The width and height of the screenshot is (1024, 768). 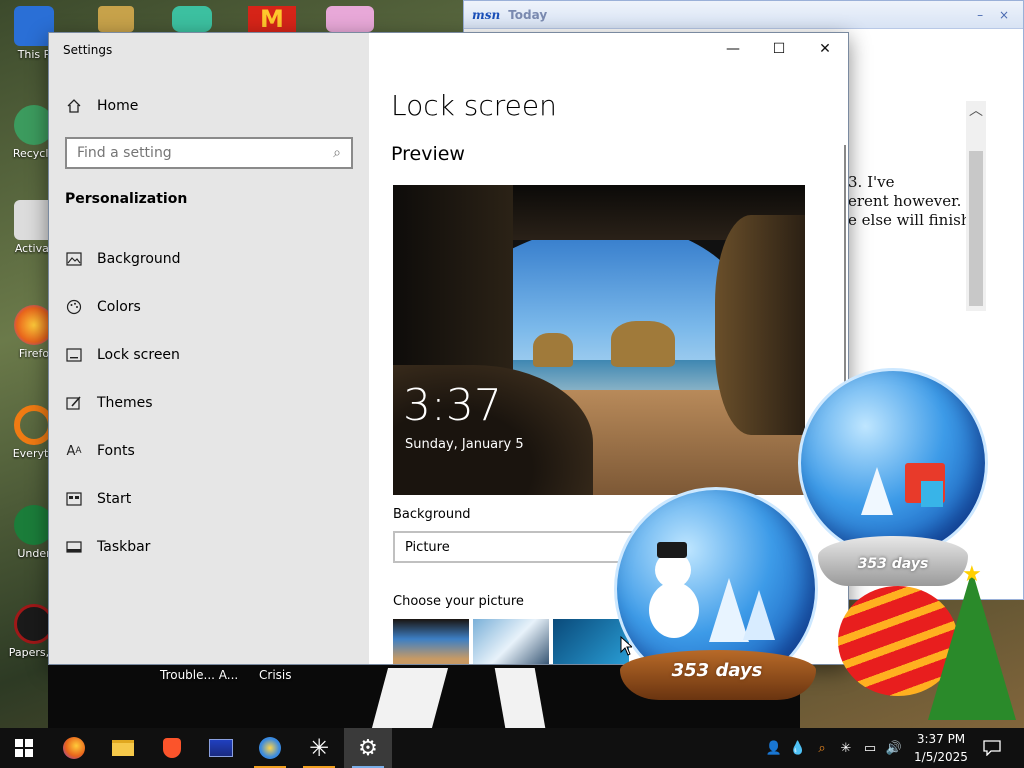 I want to click on maximize-button: ☐, so click(x=779, y=49).